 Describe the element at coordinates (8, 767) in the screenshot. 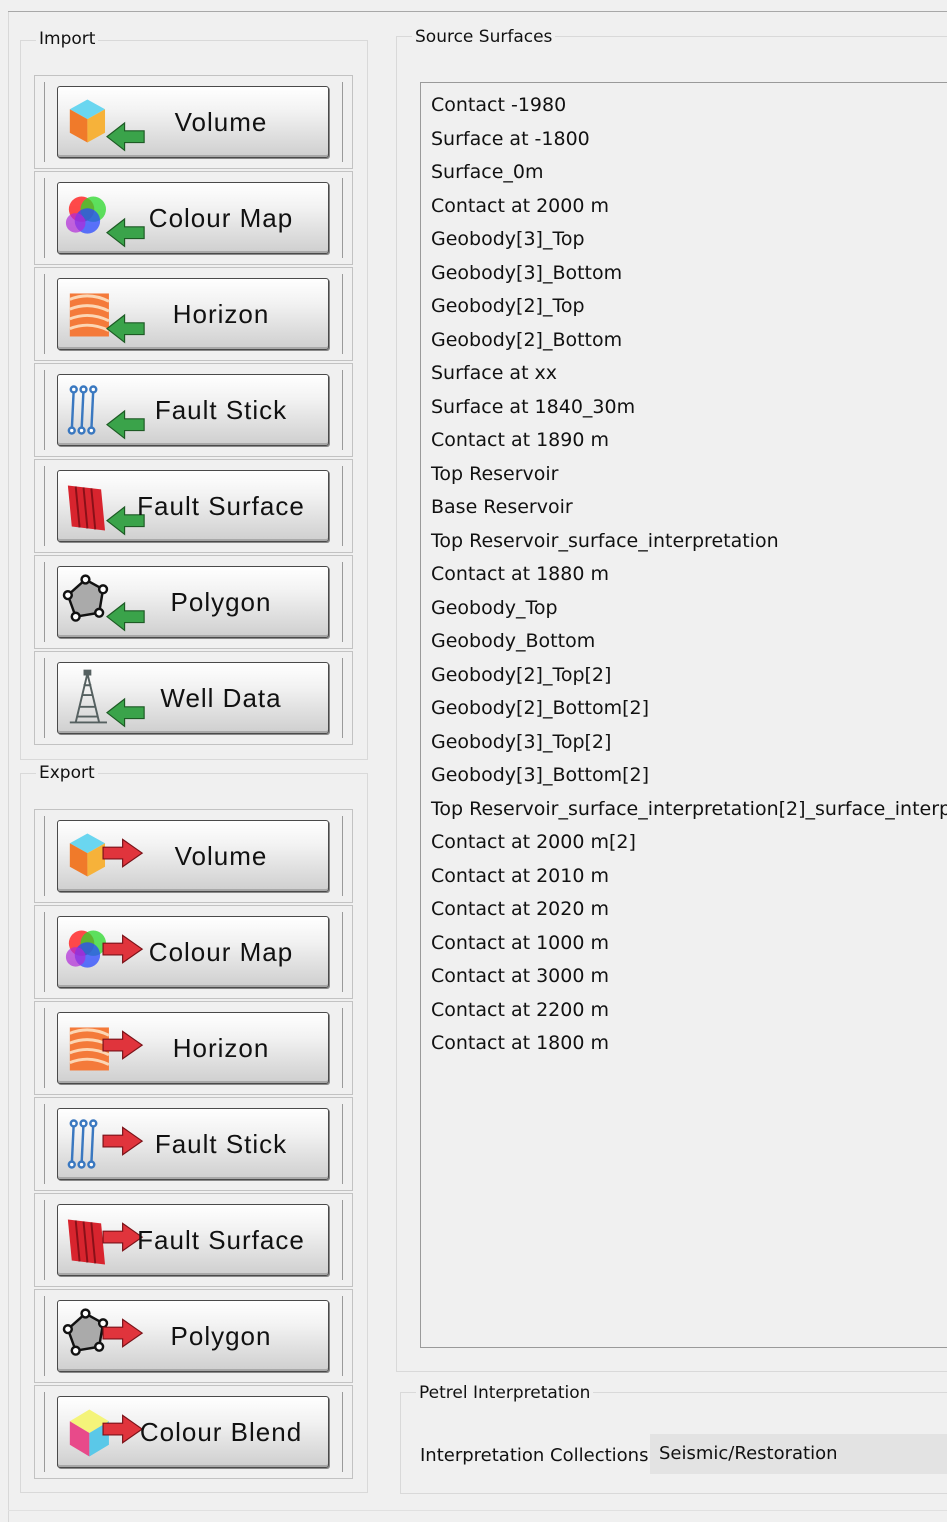

I see `left-border` at that location.